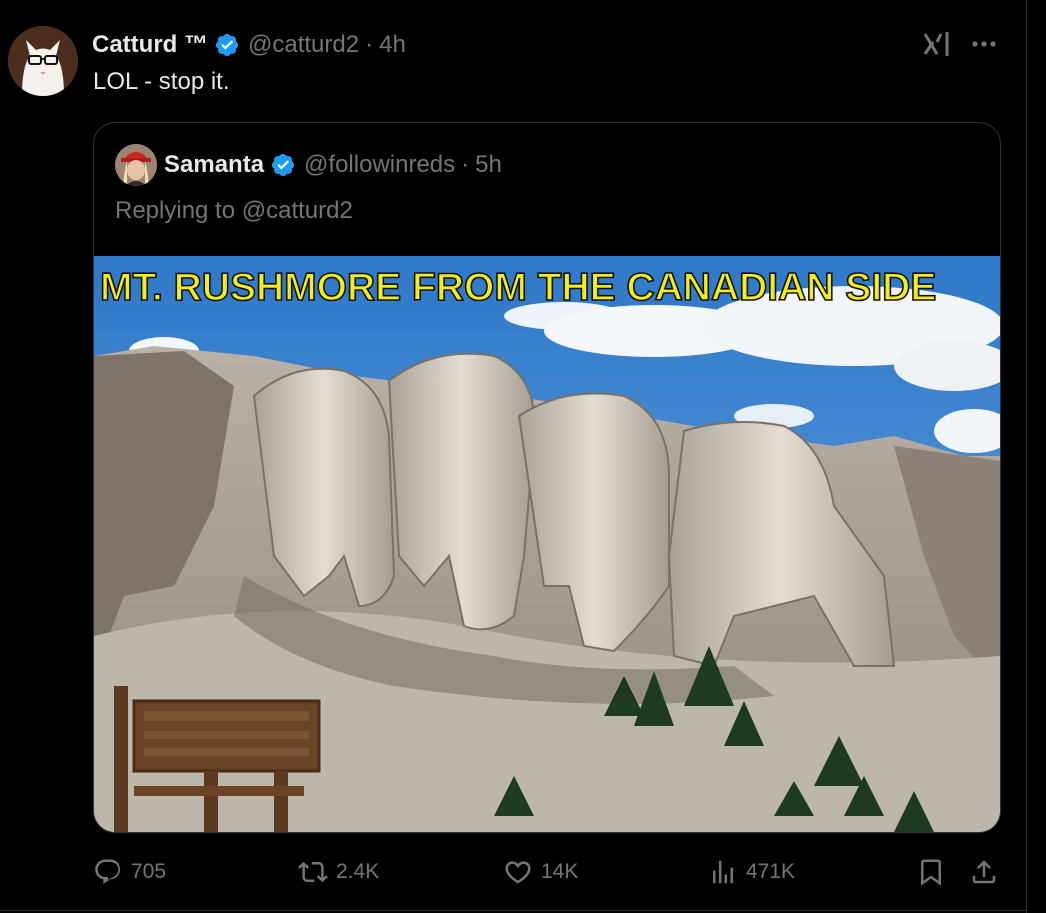  What do you see at coordinates (984, 872) in the screenshot?
I see `share-icon` at bounding box center [984, 872].